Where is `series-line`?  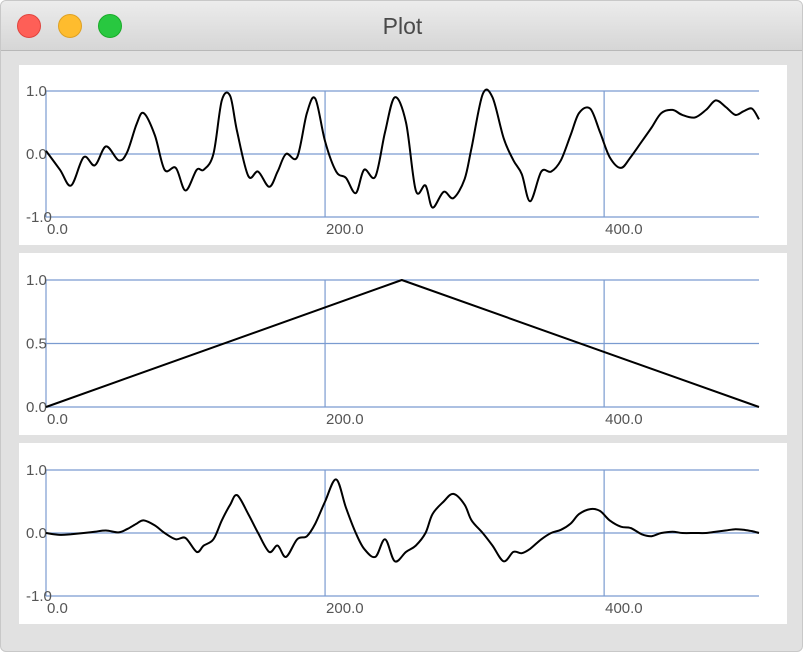
series-line is located at coordinates (402, 520).